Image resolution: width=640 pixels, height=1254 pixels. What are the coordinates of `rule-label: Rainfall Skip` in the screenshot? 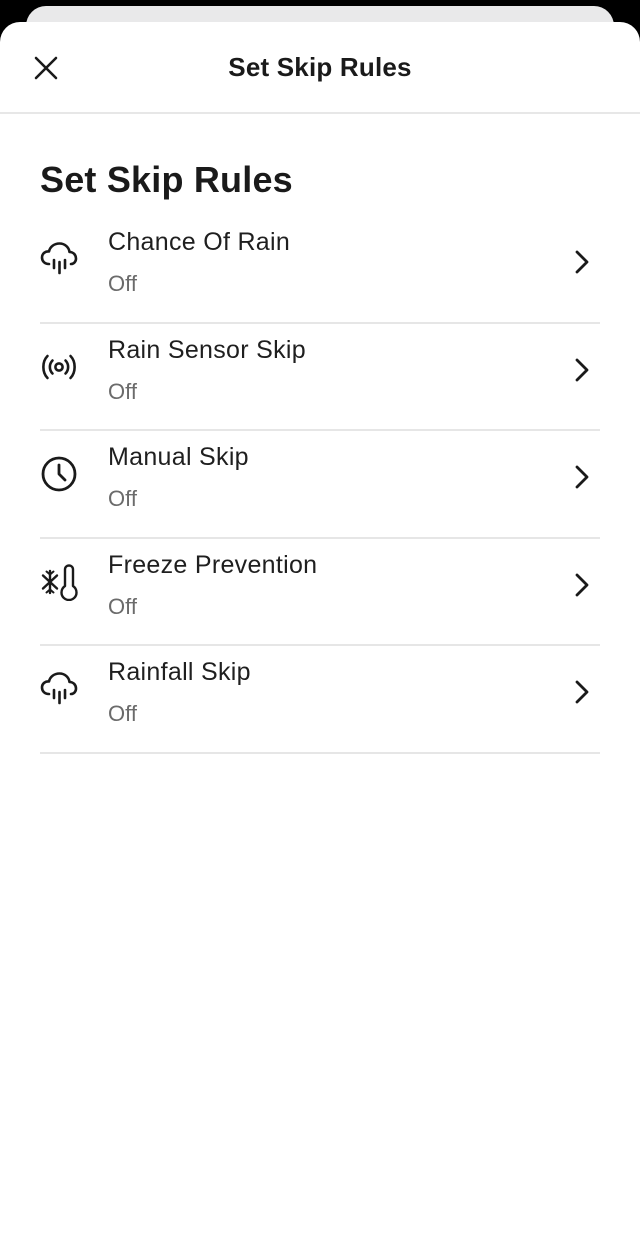 It's located at (179, 672).